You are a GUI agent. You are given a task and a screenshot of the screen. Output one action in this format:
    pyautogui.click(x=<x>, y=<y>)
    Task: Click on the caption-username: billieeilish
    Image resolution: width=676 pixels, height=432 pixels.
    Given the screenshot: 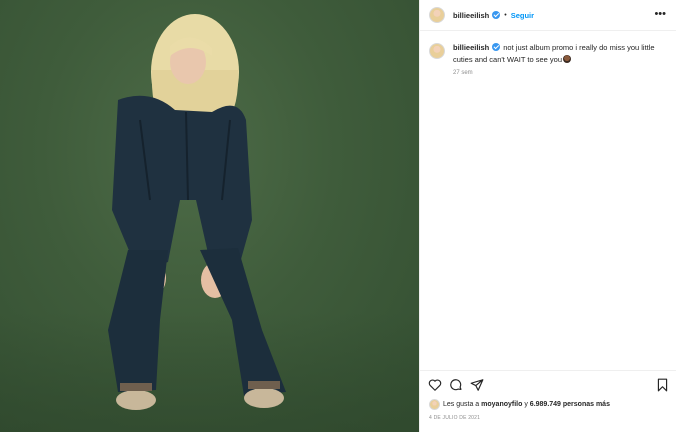 What is the action you would take?
    pyautogui.click(x=471, y=47)
    